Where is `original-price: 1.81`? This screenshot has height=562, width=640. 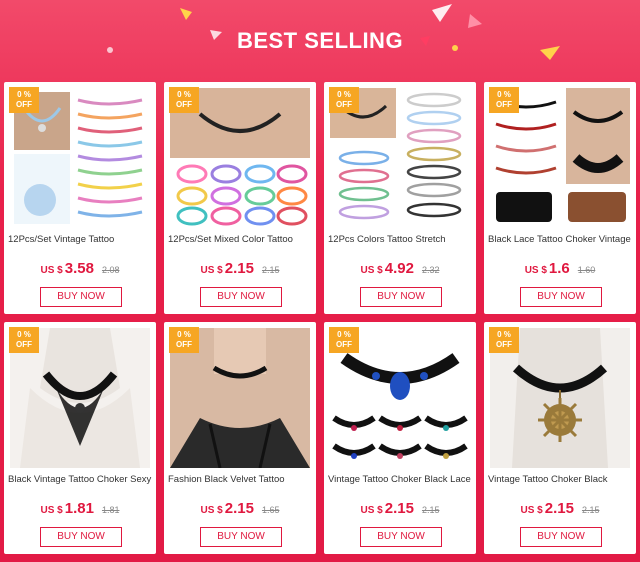 original-price: 1.81 is located at coordinates (110, 510).